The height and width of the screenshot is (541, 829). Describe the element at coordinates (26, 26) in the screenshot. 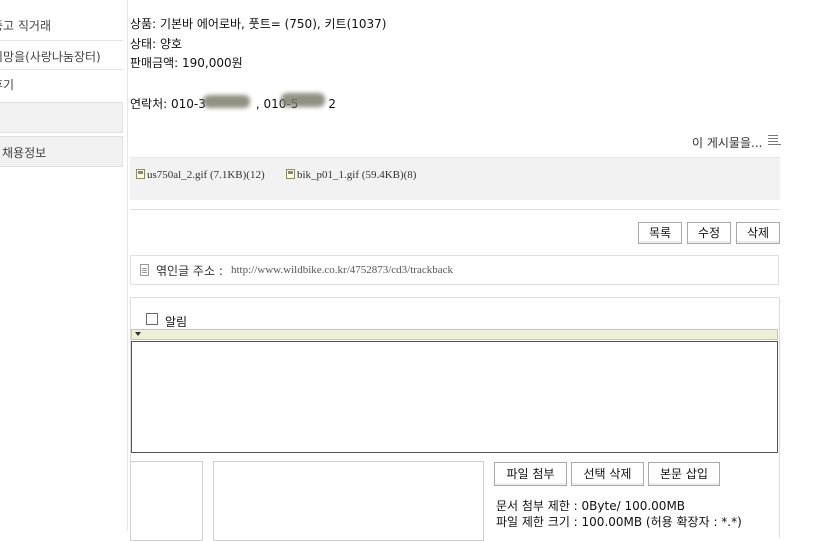

I see `sidebar-item-label: 중고 직거래` at that location.